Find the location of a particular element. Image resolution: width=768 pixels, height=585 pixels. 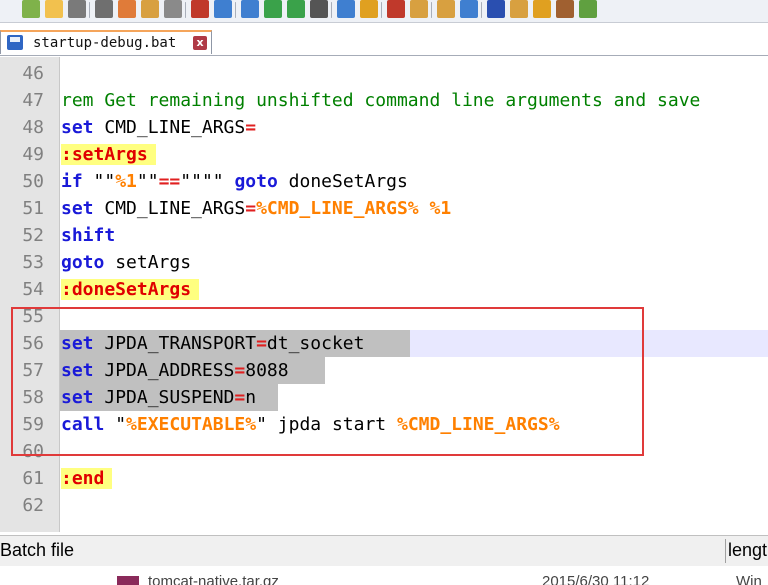

line-number: 56 is located at coordinates (33, 343).